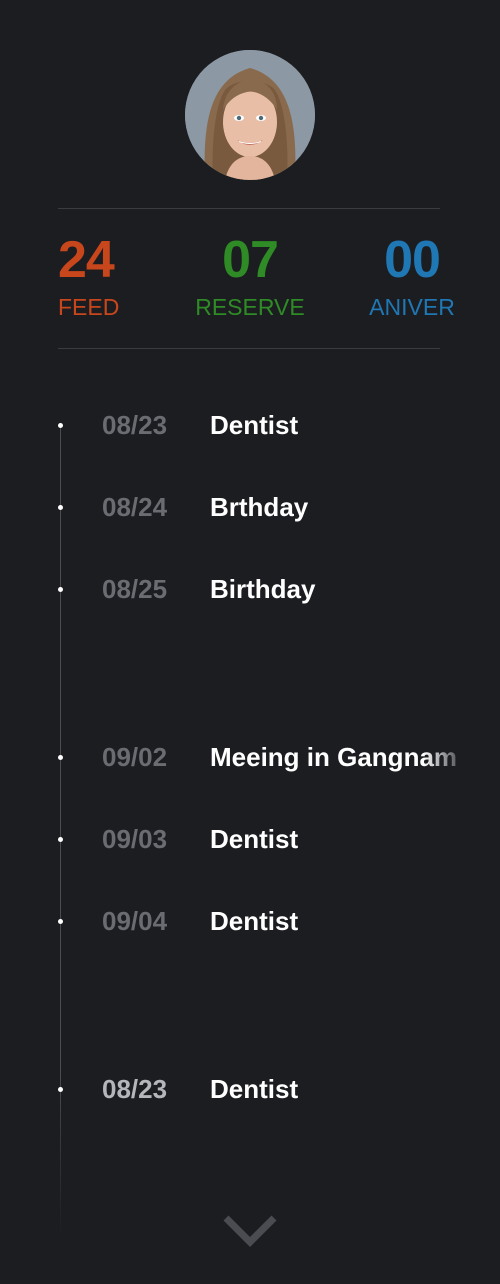  Describe the element at coordinates (89, 307) in the screenshot. I see `stat-feed-label: FEED` at that location.